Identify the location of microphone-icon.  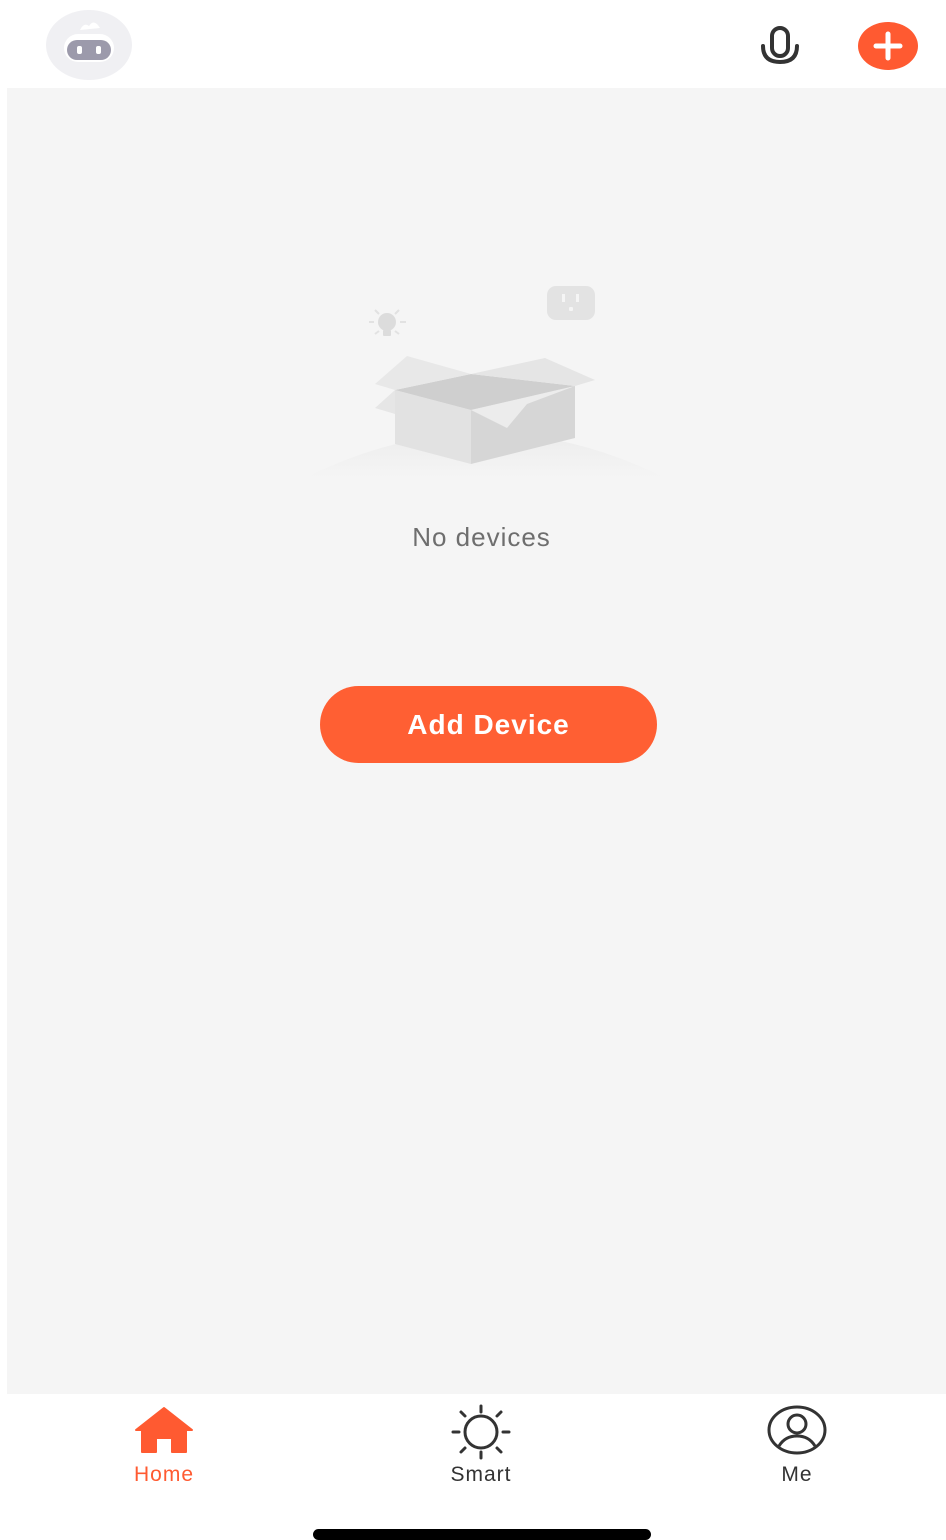
(780, 45).